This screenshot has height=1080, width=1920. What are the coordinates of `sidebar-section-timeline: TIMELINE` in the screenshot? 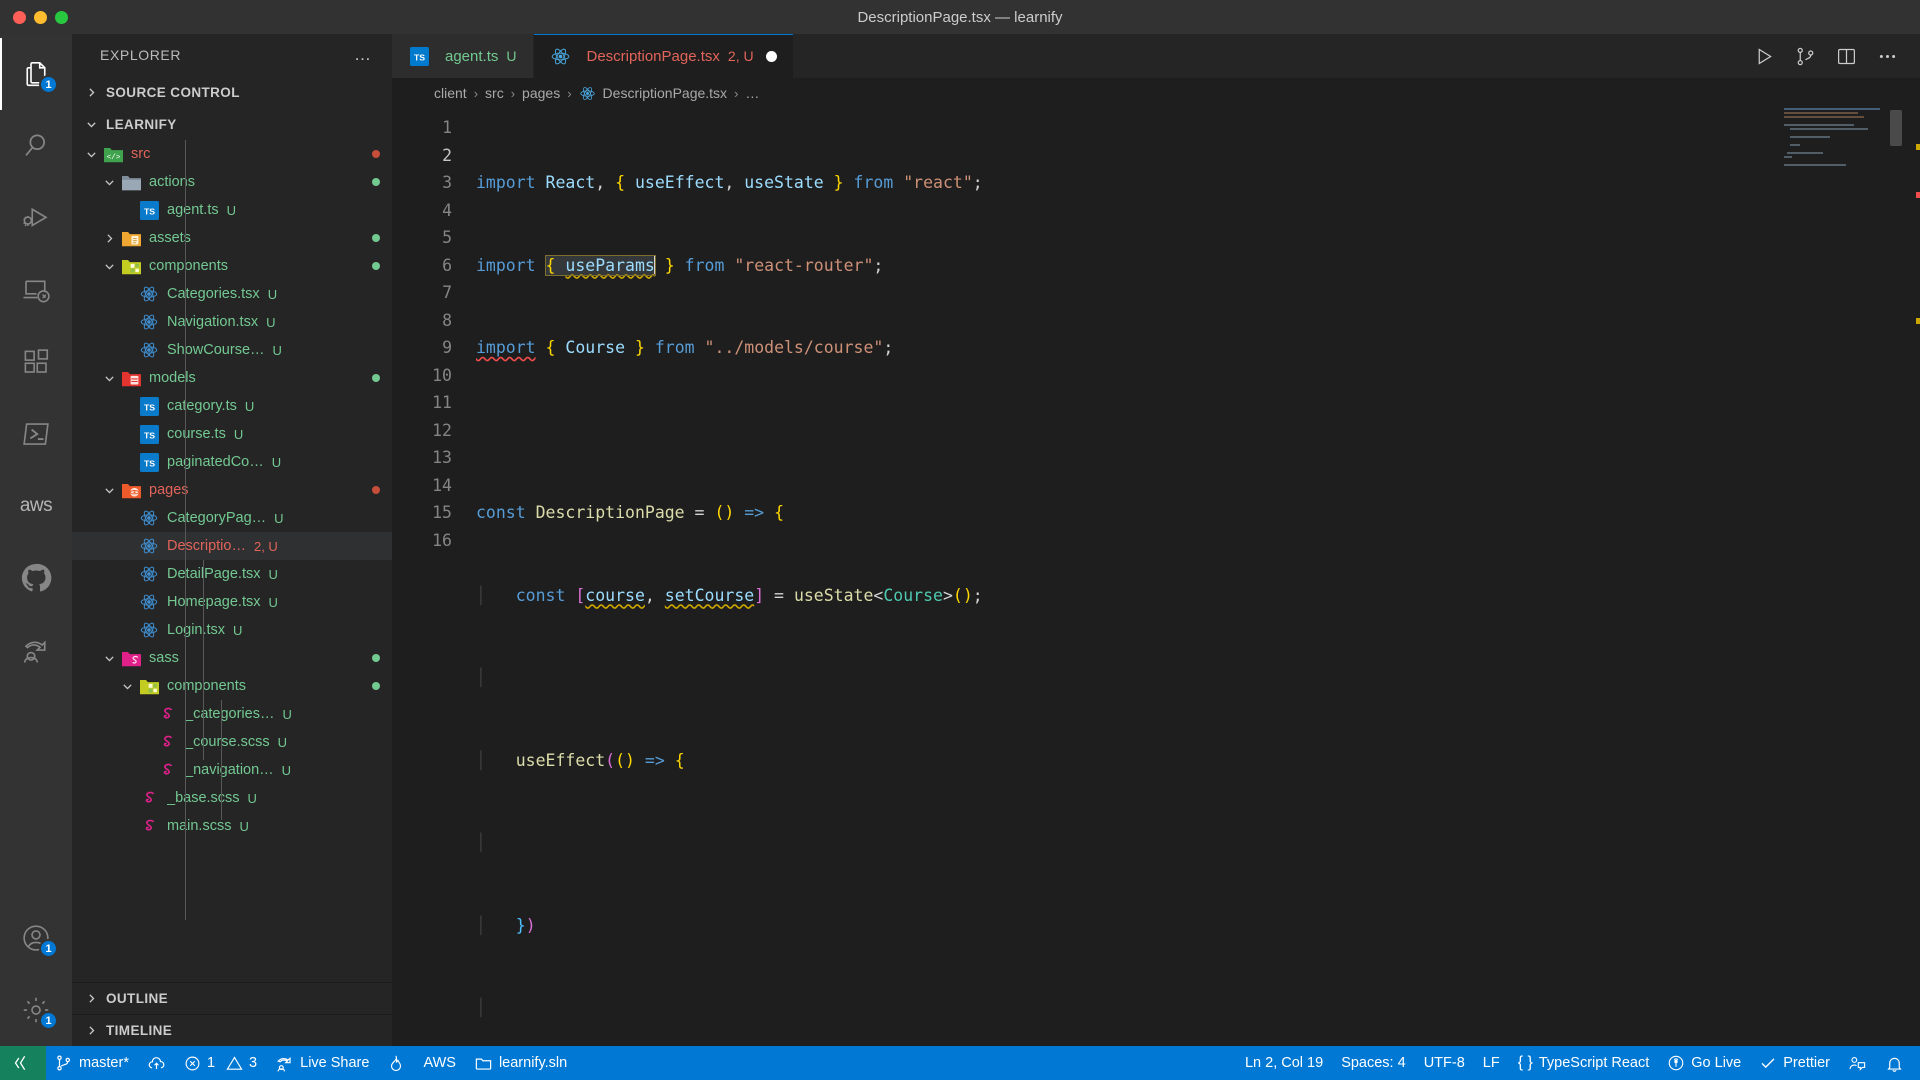 It's located at (232, 1030).